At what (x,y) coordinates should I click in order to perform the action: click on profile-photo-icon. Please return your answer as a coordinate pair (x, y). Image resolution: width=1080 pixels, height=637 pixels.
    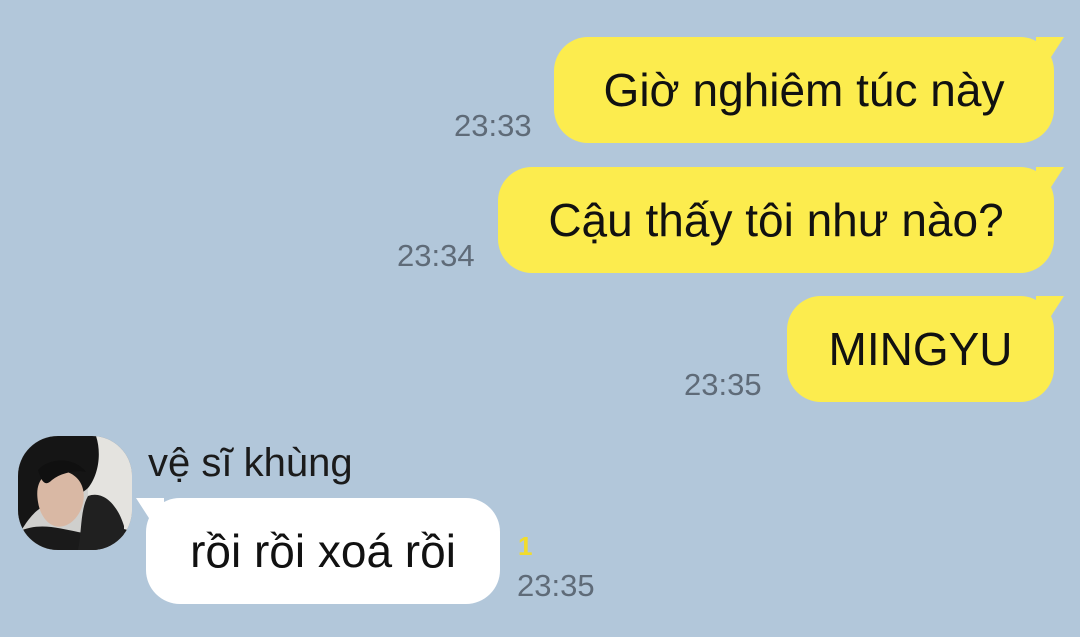
    Looking at the image, I should click on (75, 493).